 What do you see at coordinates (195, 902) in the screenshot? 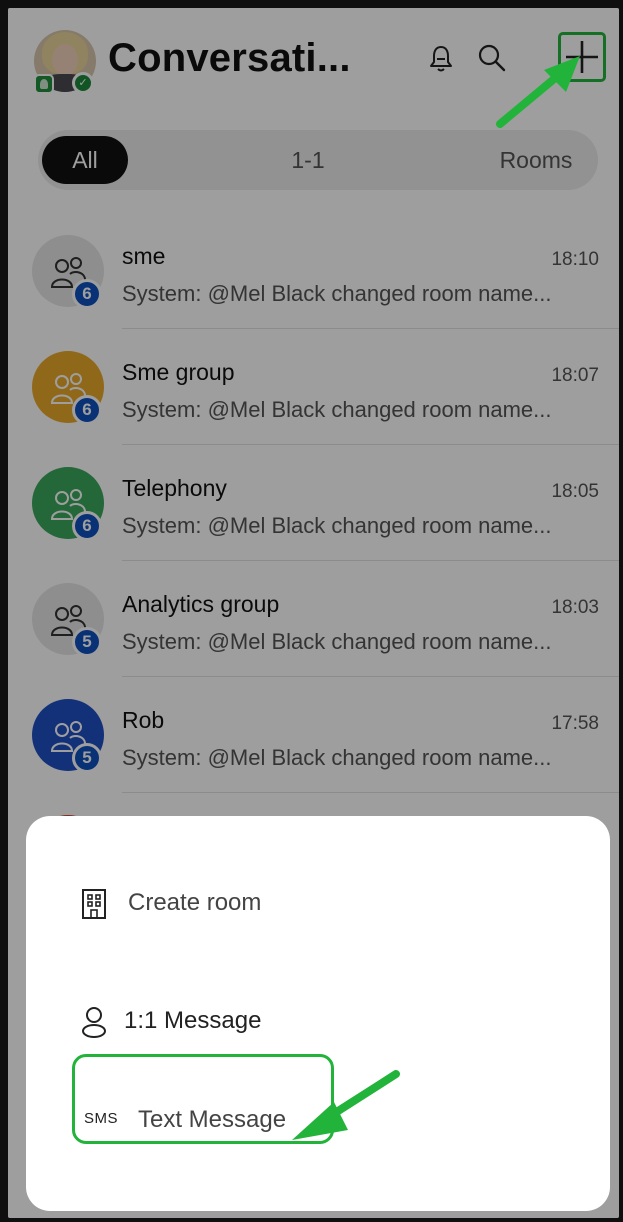
I see `create-room-label: Create room` at bounding box center [195, 902].